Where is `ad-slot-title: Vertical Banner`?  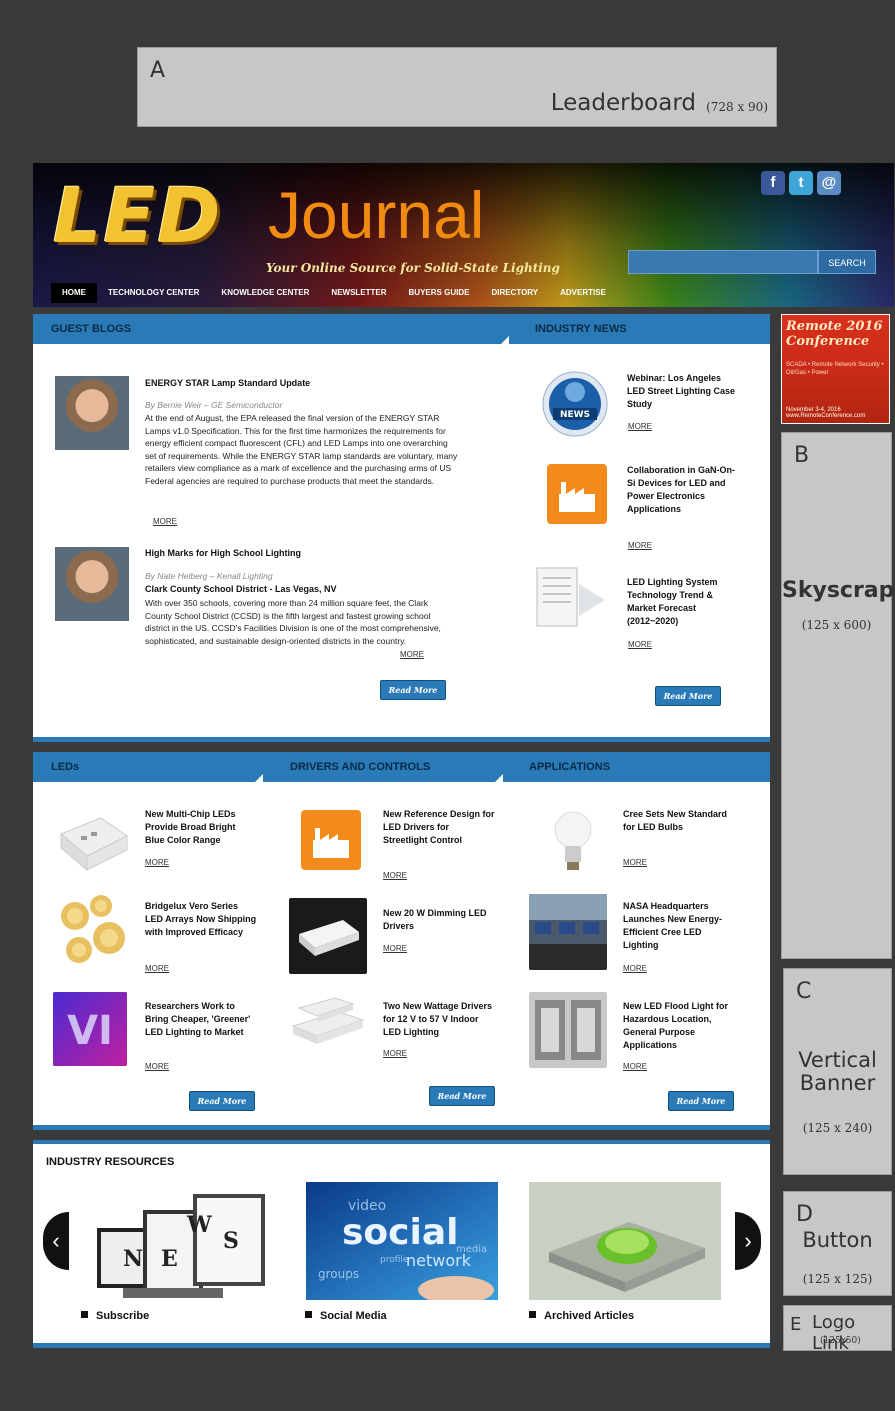
ad-slot-title: Vertical Banner is located at coordinates (837, 1071).